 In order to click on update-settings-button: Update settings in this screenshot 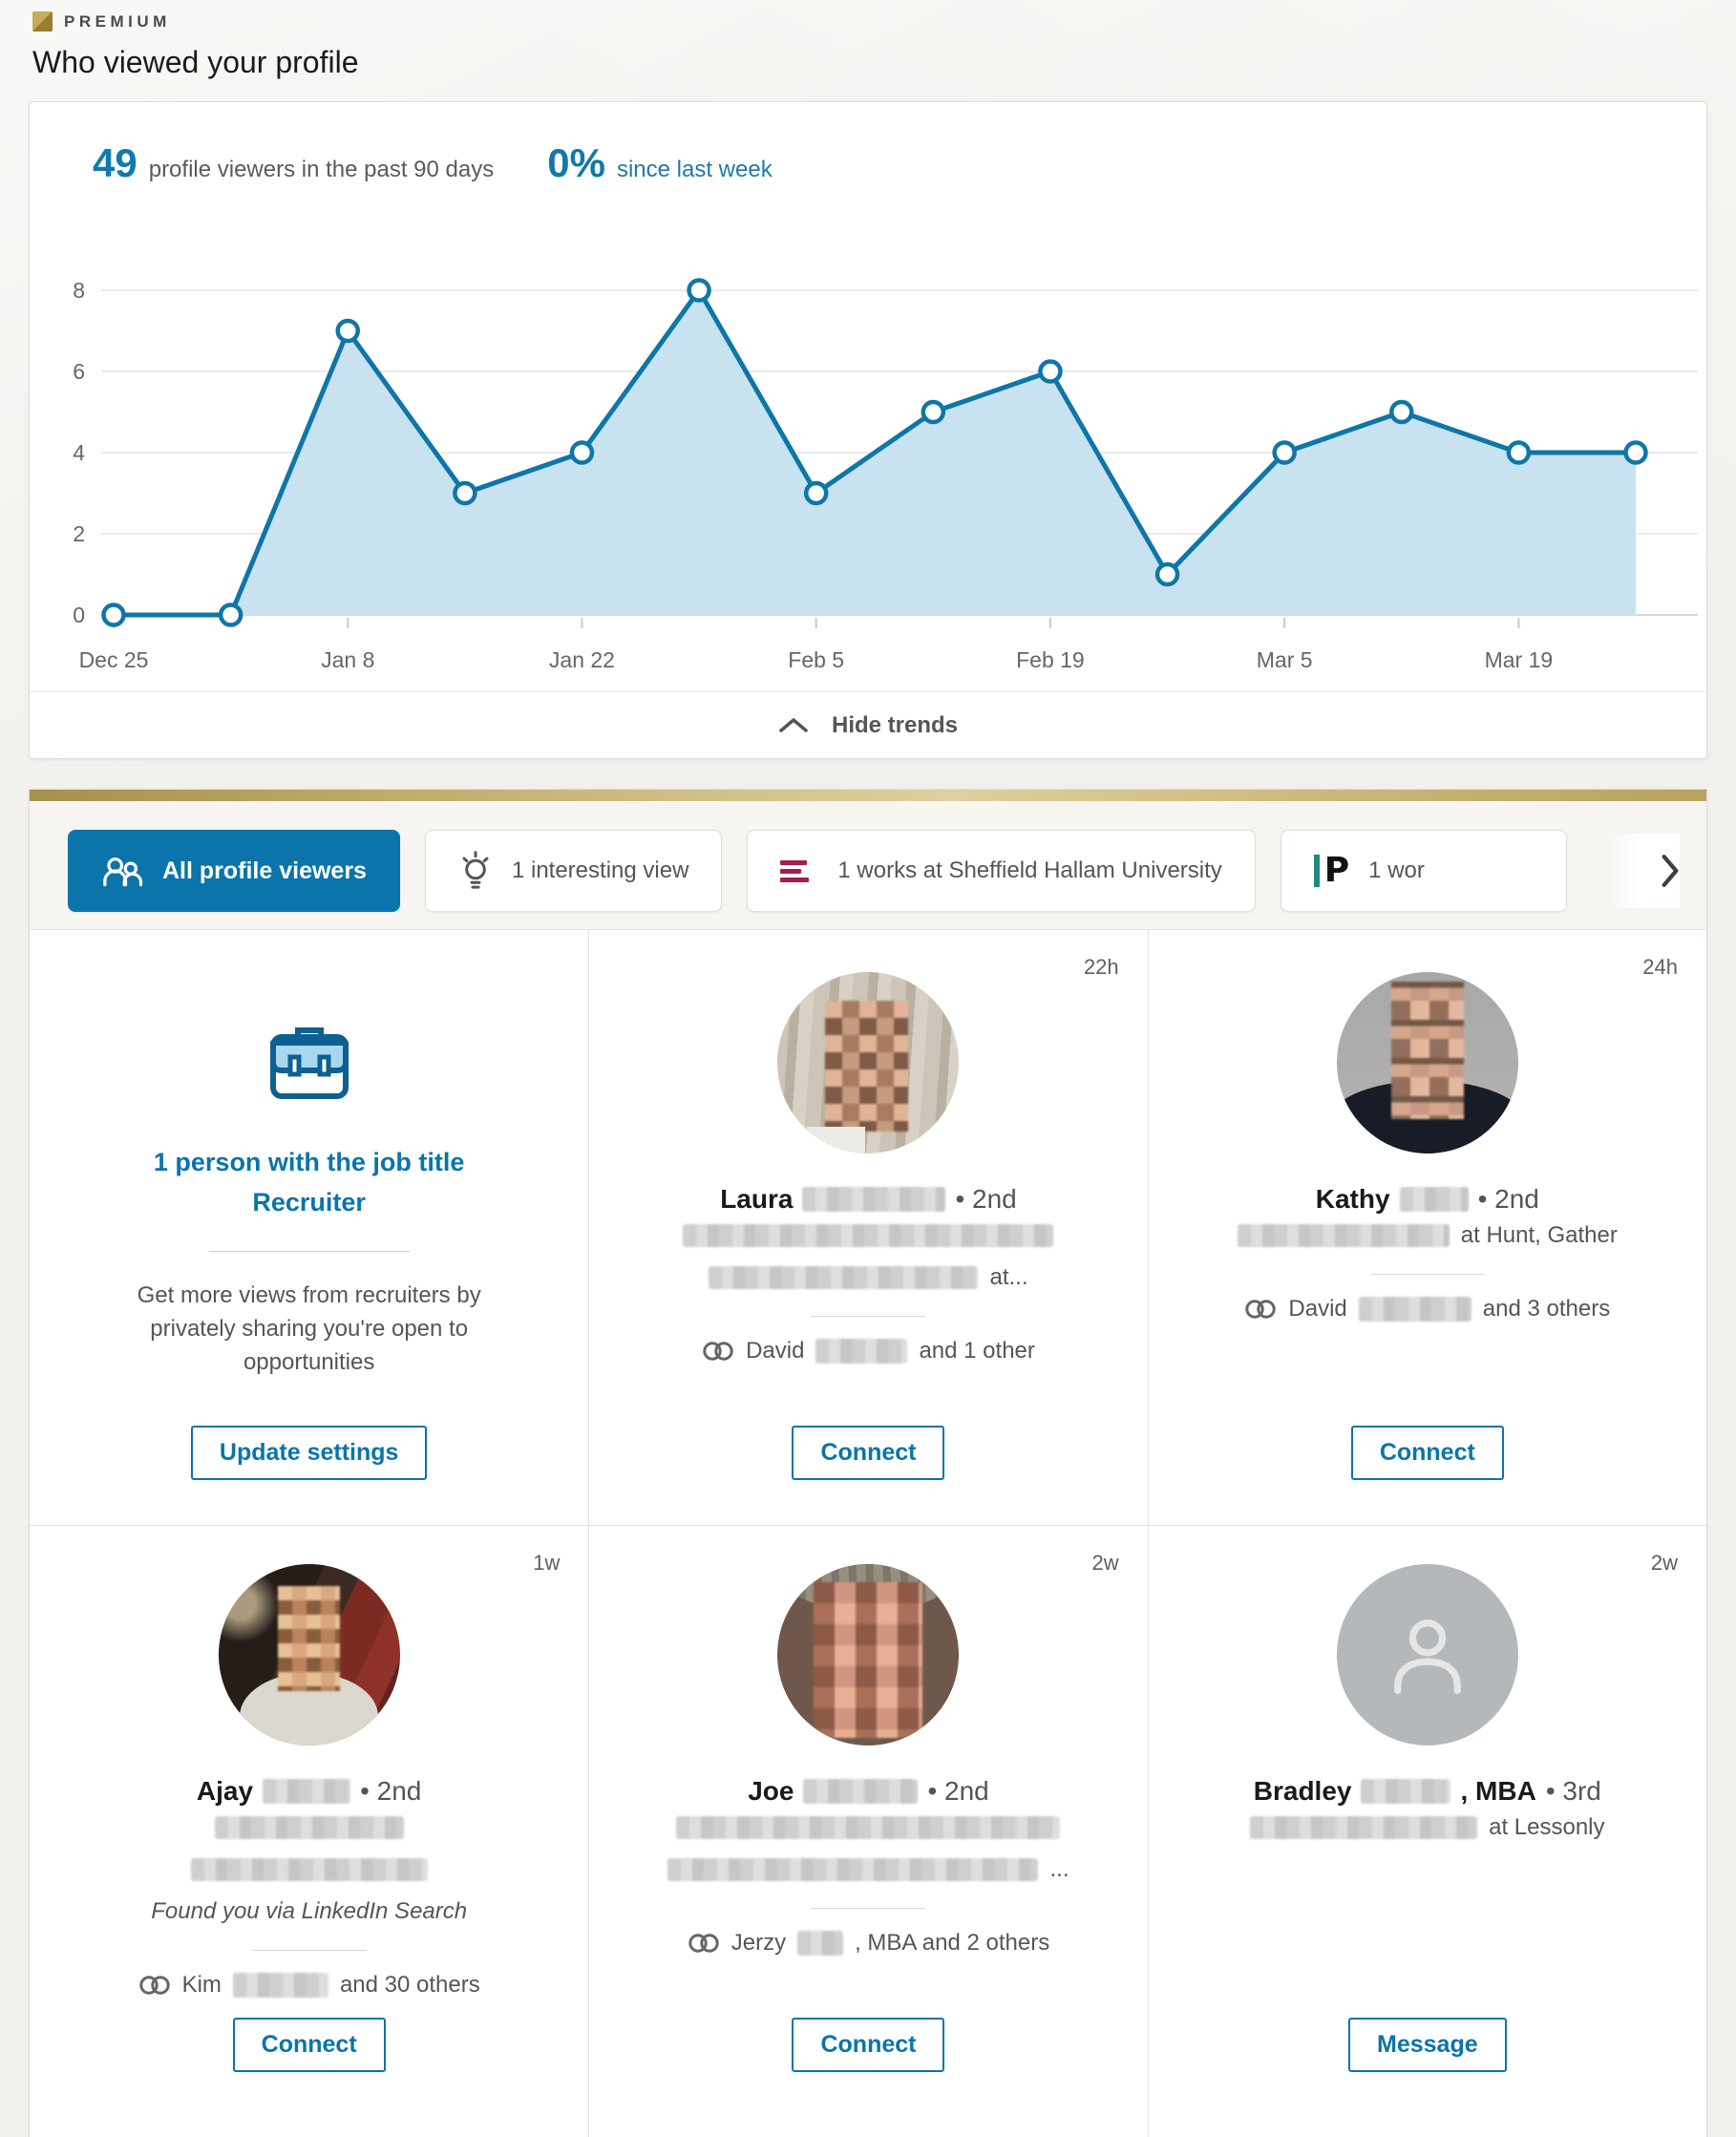, I will do `click(309, 1453)`.